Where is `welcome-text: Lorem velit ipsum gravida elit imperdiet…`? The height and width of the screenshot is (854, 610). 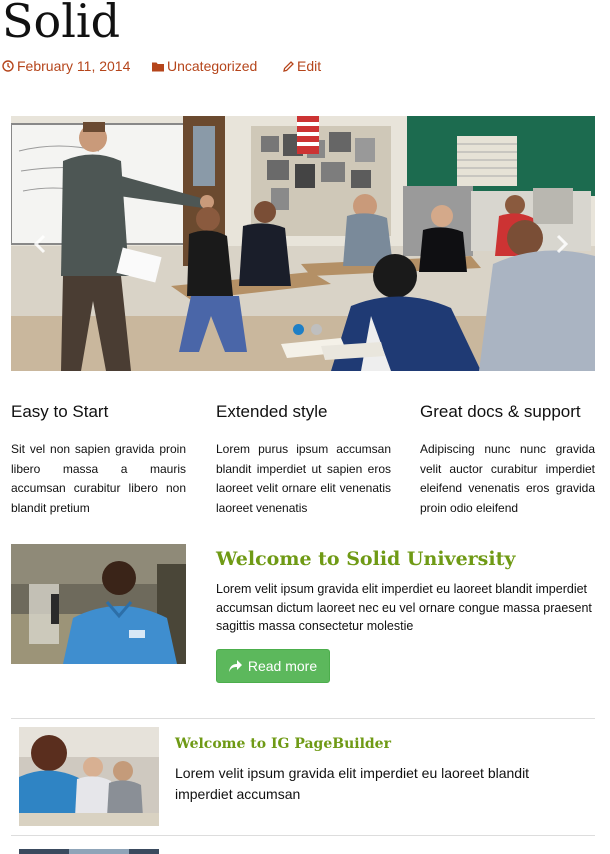
welcome-text: Lorem velit ipsum gravida elit imperdiet… is located at coordinates (404, 607).